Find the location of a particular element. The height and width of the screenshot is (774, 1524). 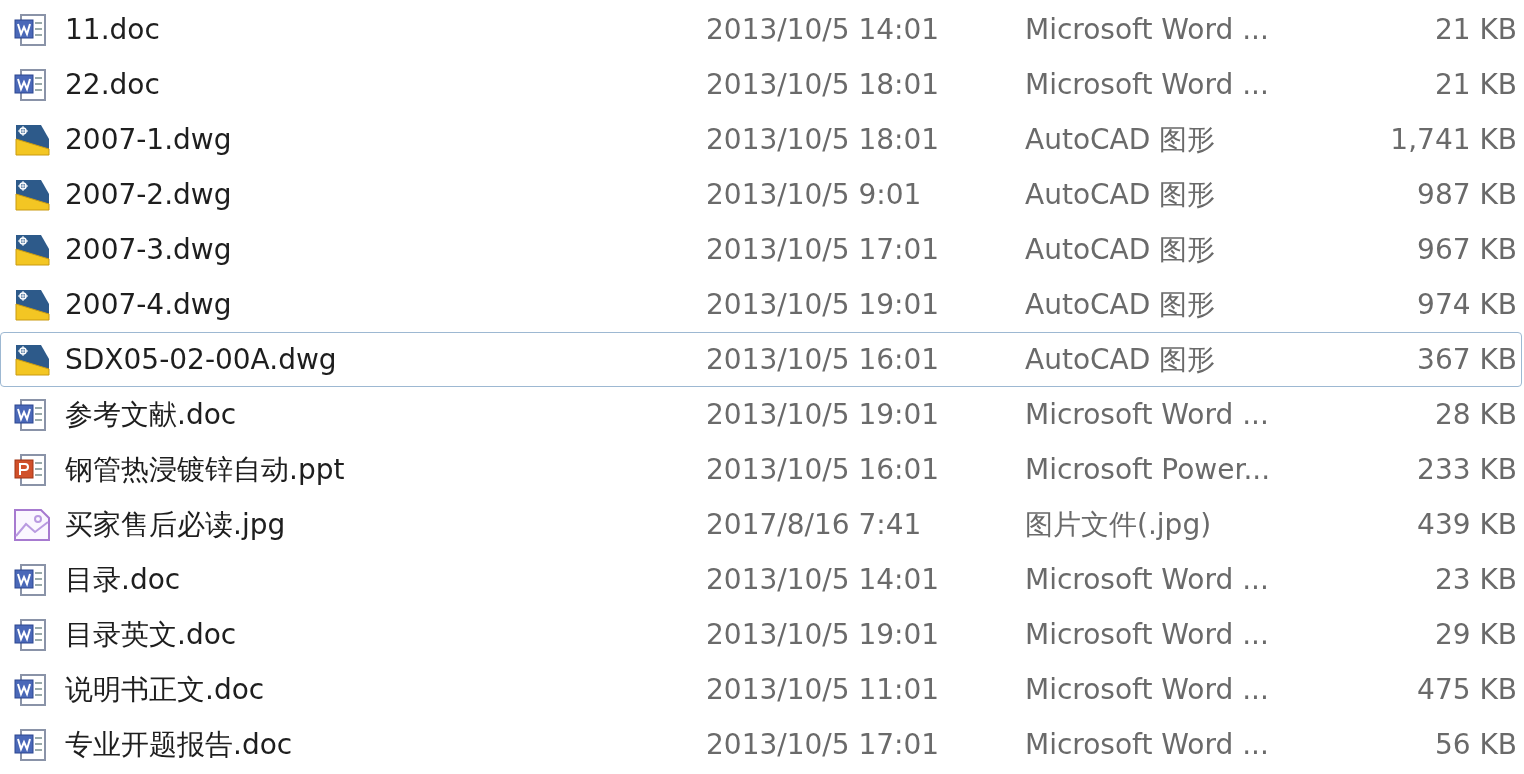

file-size: 475 KB is located at coordinates (1467, 689).